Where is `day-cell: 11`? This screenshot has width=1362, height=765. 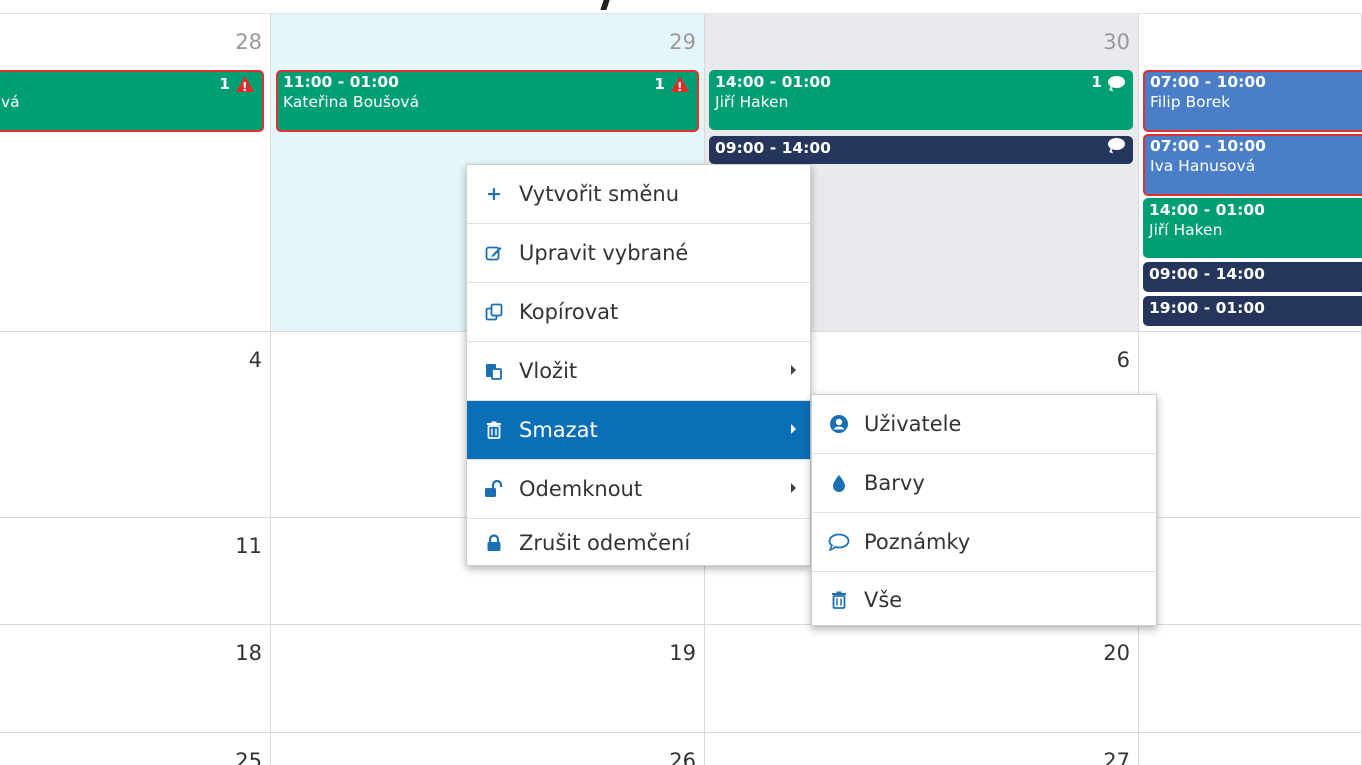 day-cell: 11 is located at coordinates (135, 571).